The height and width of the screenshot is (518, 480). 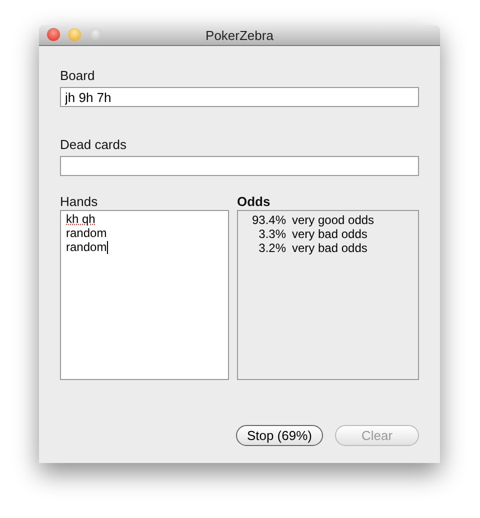 I want to click on hands-text-area: kh qh random random, so click(x=144, y=295).